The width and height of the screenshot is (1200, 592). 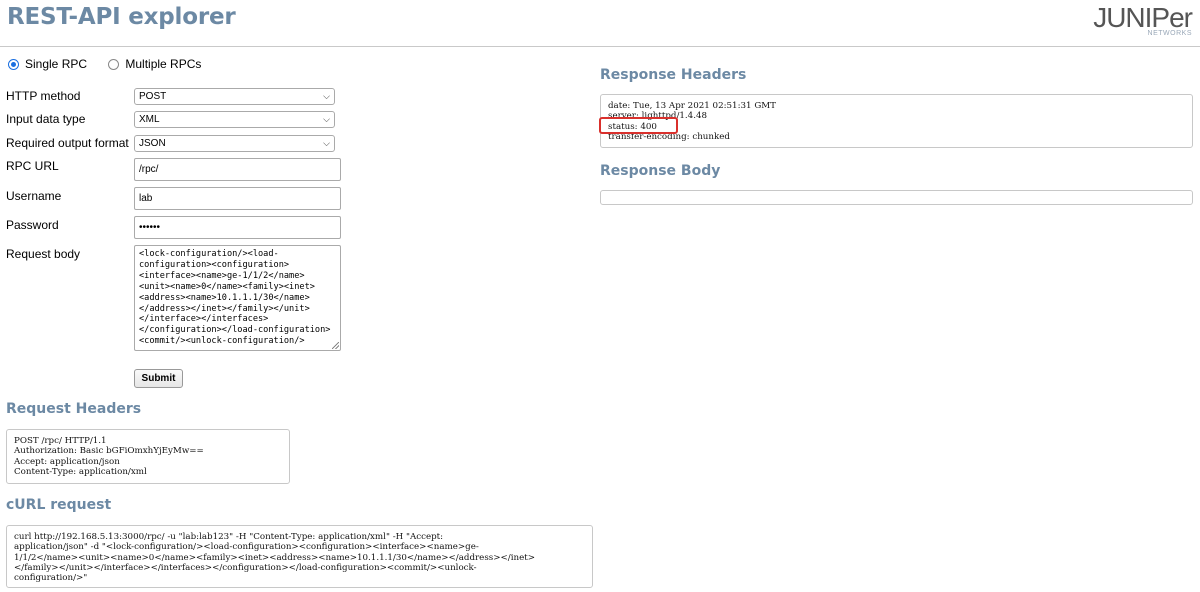 I want to click on response-body-box, so click(x=896, y=197).